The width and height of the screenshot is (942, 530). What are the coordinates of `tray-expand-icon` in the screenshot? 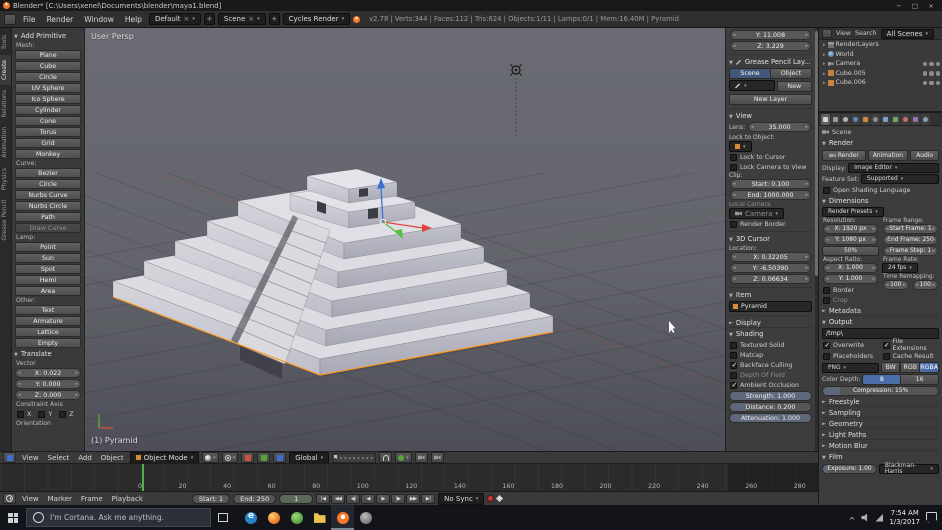 It's located at (852, 517).